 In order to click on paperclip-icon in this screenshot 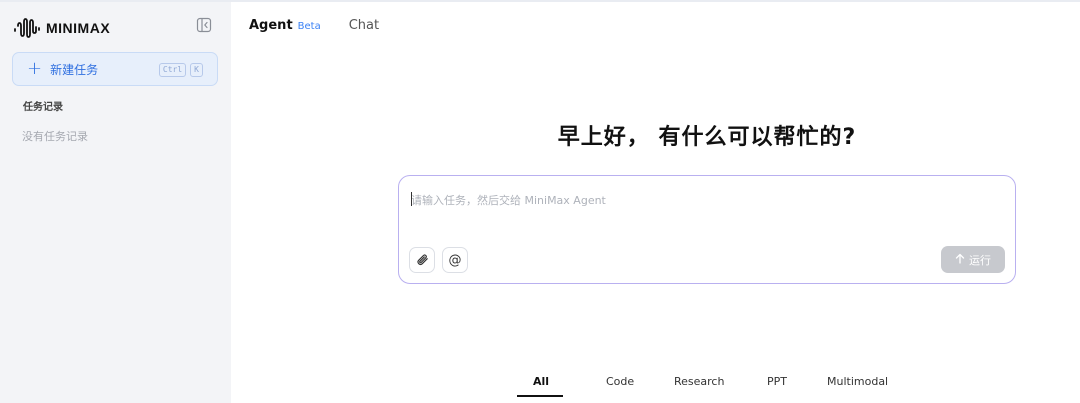, I will do `click(422, 260)`.